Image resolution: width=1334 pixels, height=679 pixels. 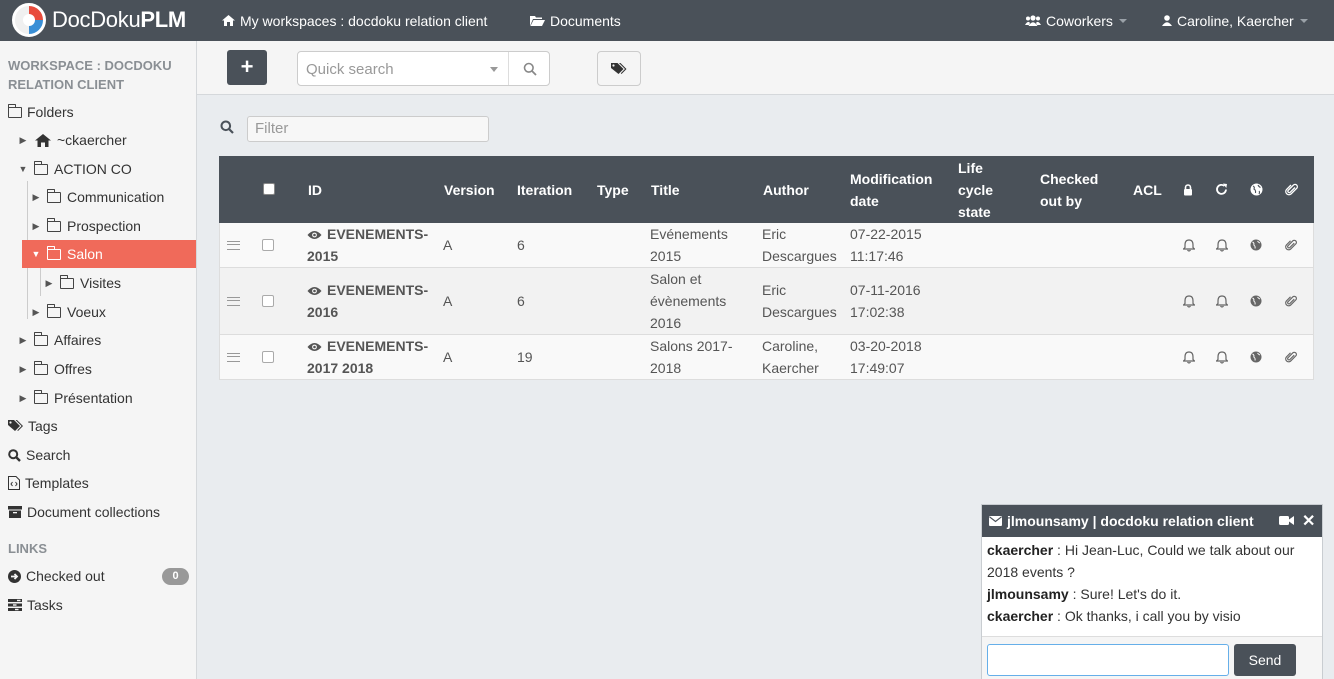 What do you see at coordinates (786, 189) in the screenshot?
I see `column-header-author: Author` at bounding box center [786, 189].